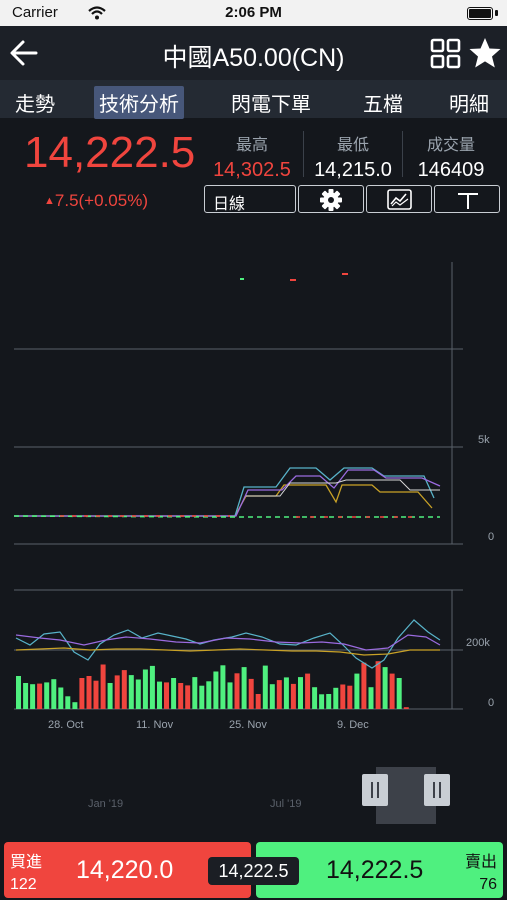  I want to click on price-change-value: 7.5(+0.05%), so click(101, 200).